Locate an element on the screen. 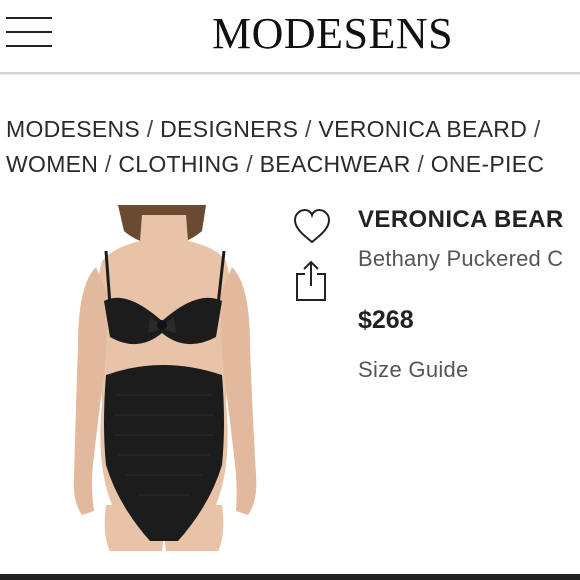 This screenshot has height=580, width=580. site-logo: MODESENS is located at coordinates (332, 34).